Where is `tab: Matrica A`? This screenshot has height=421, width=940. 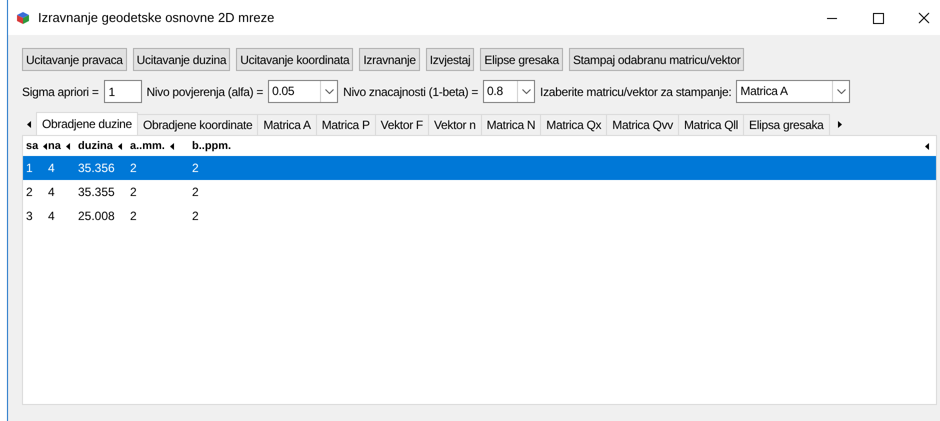 tab: Matrica A is located at coordinates (287, 124).